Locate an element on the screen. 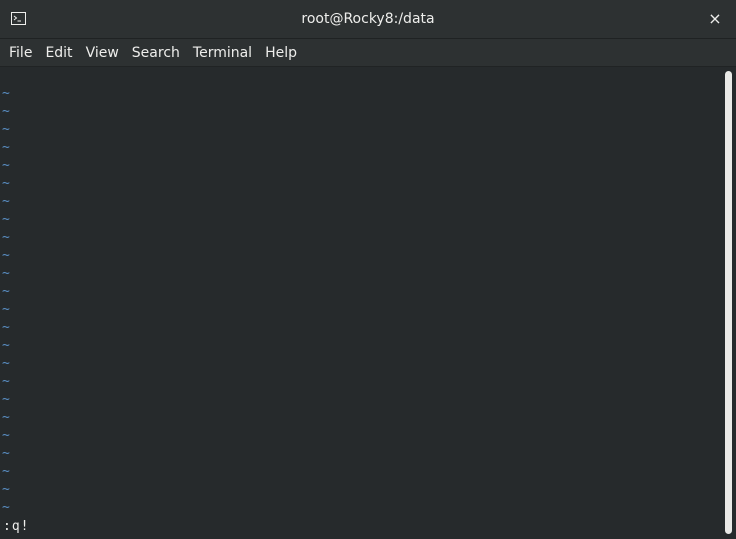 The width and height of the screenshot is (736, 539). scrollbar-thumb is located at coordinates (728, 302).